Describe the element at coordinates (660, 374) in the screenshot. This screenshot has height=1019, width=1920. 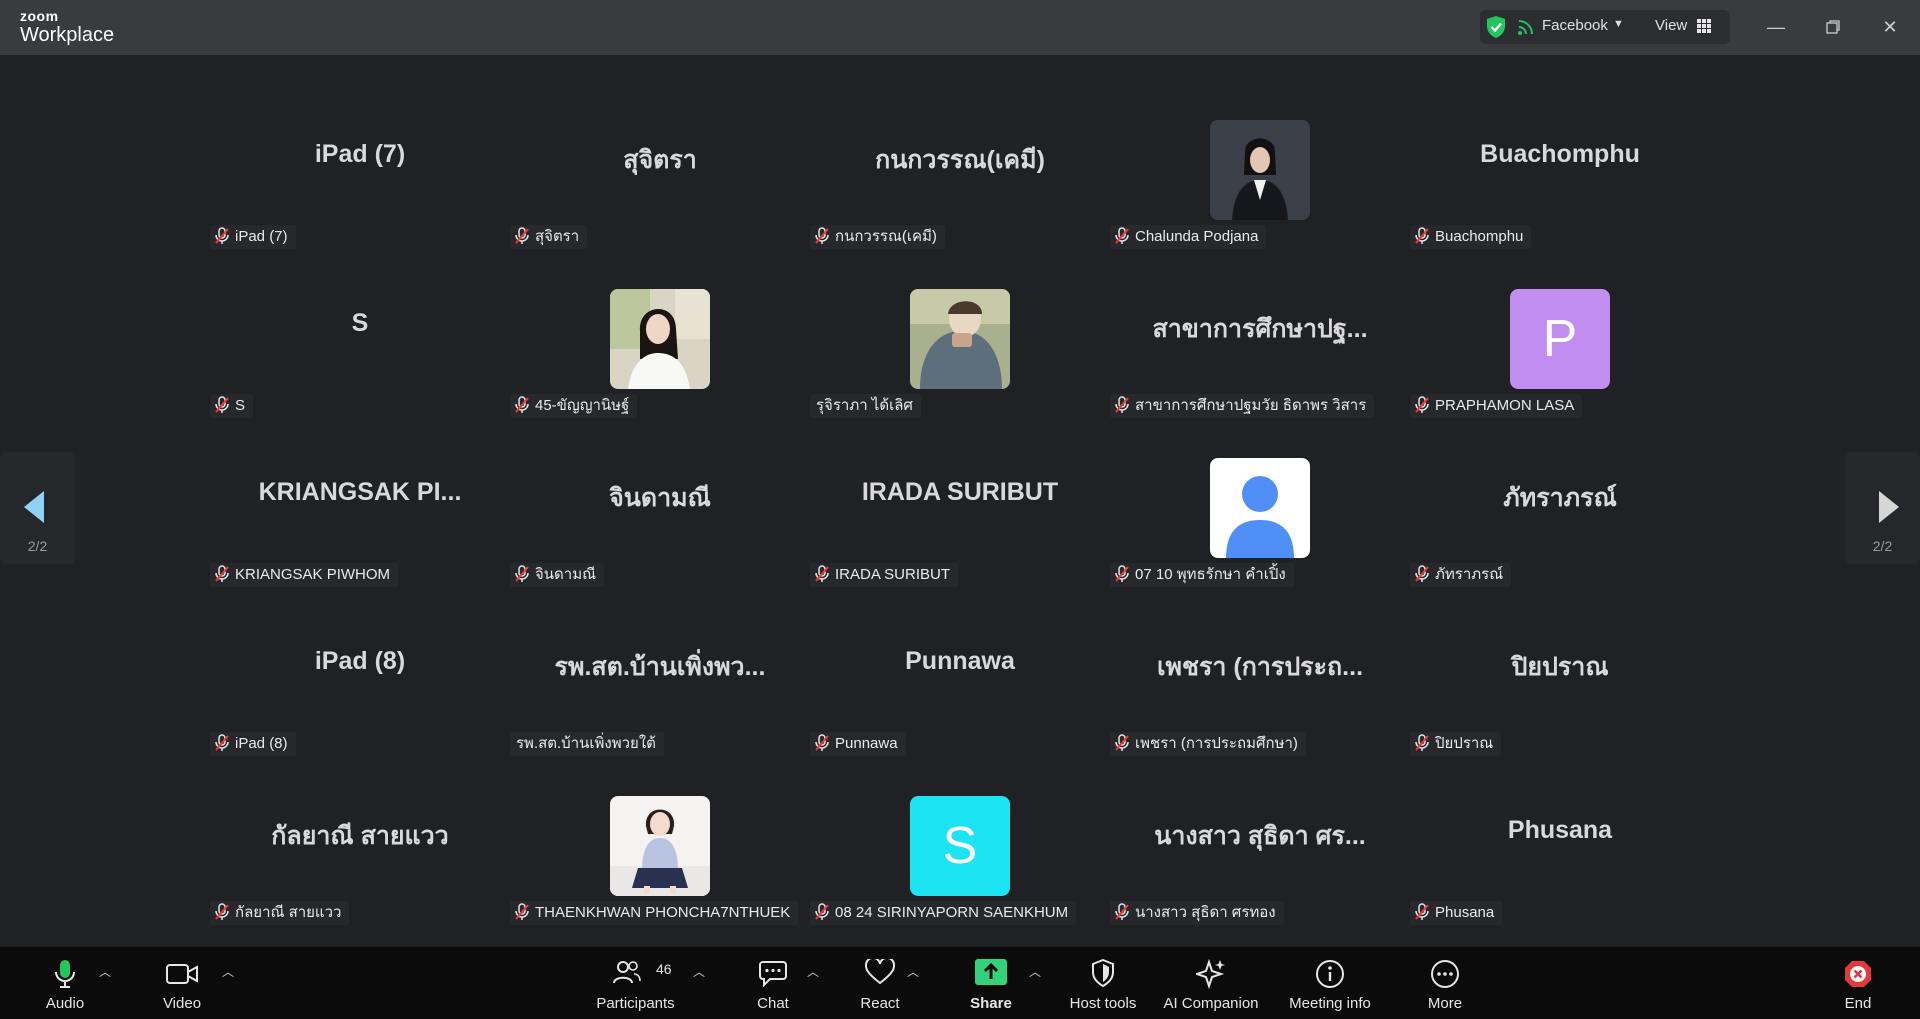
I see `participant-tile: 45-ขัญญานิษฐ์` at that location.